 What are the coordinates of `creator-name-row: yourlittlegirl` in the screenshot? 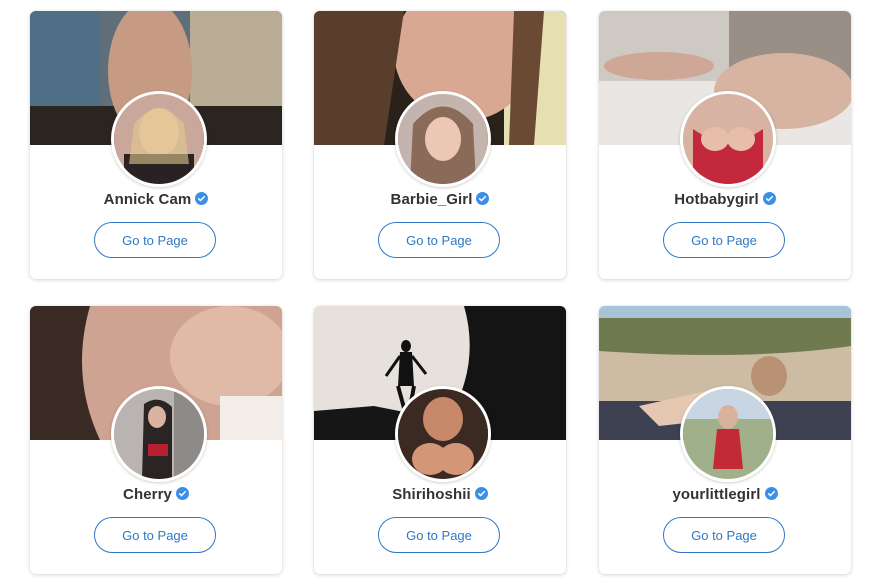 It's located at (725, 494).